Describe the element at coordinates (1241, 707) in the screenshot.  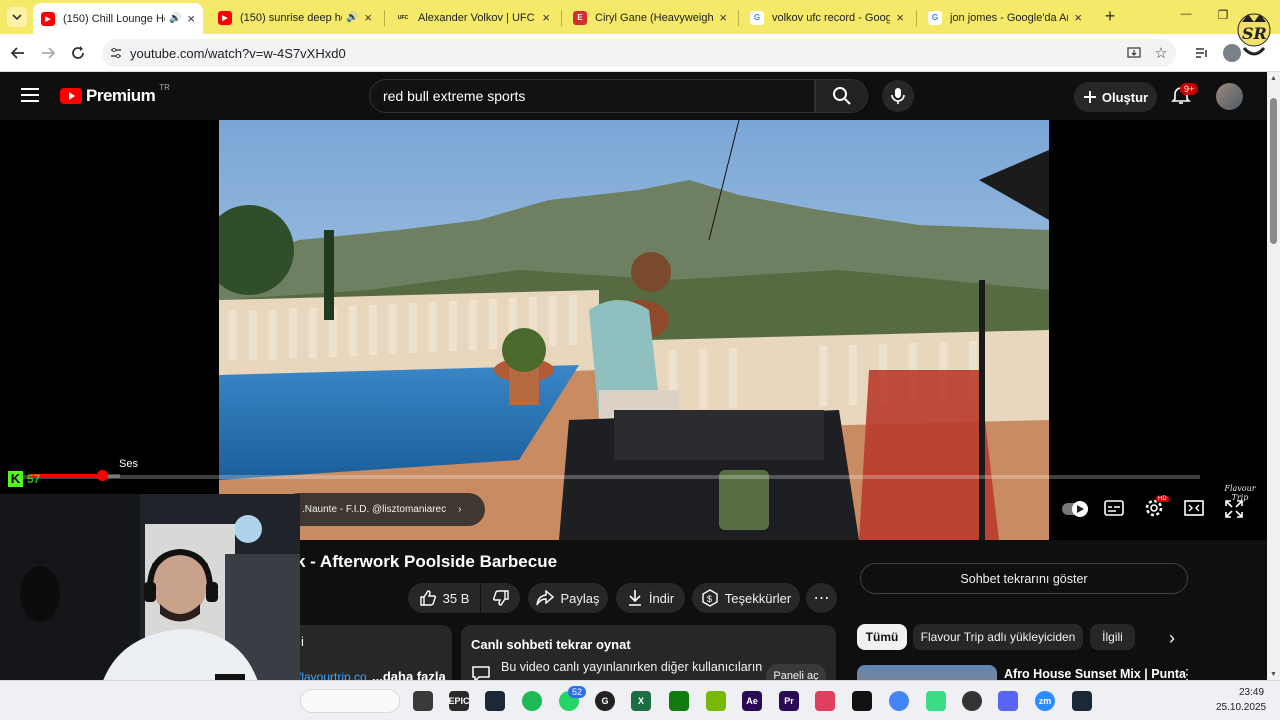
I see `clock-date: 25.10.2025` at that location.